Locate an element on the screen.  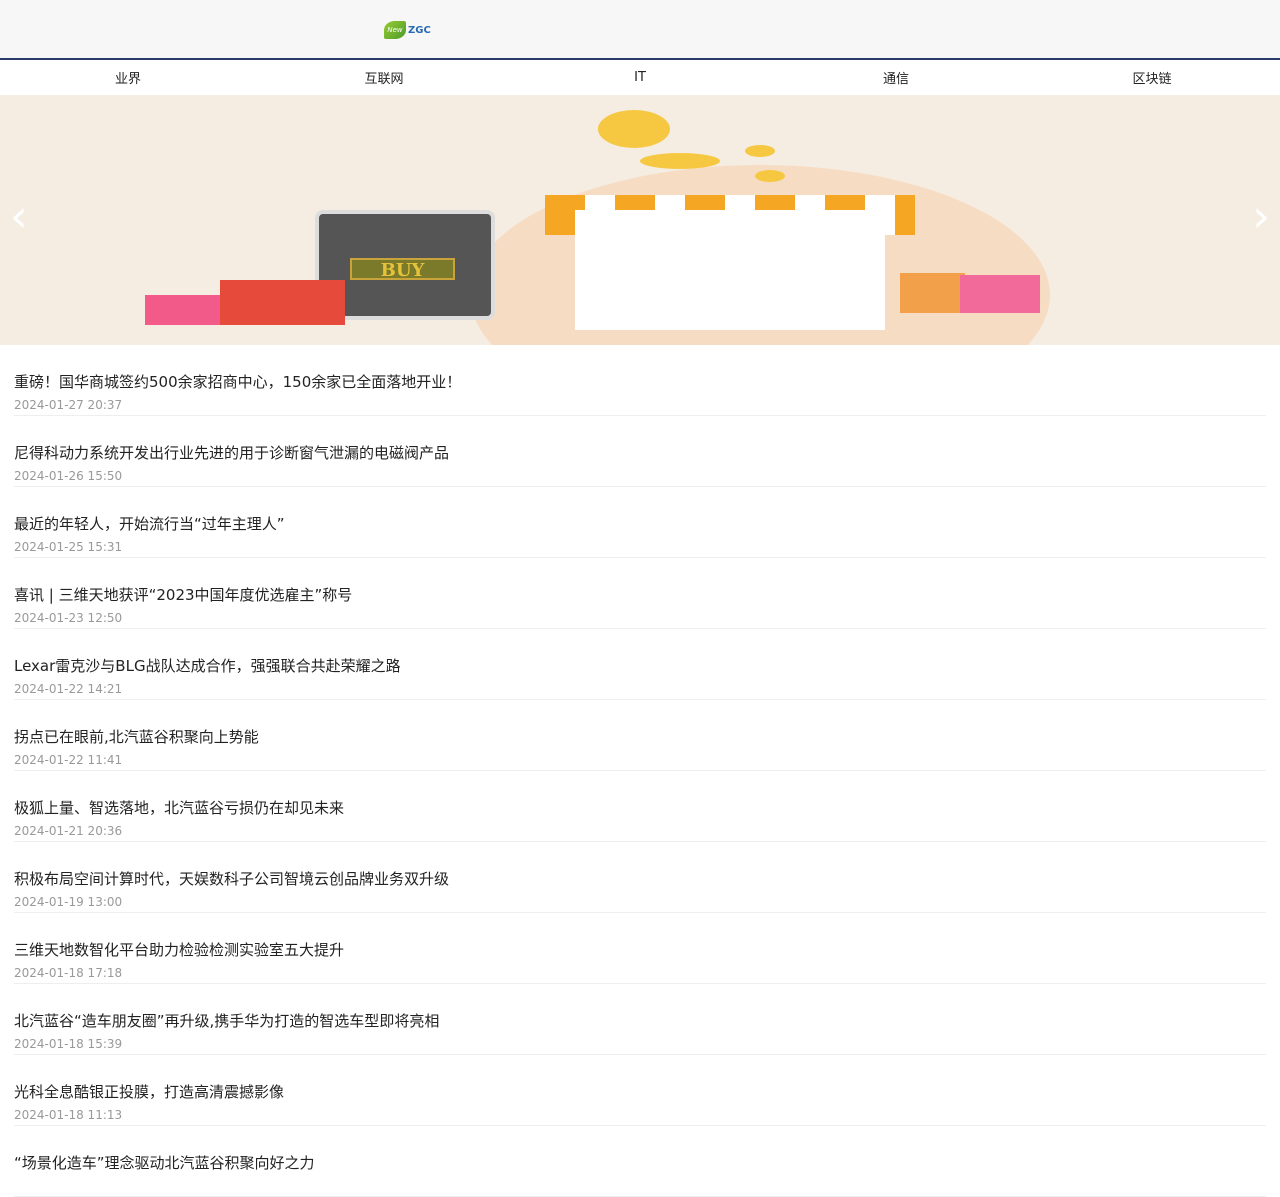
article-item: 拐点已在眼前,北汽蓝谷积聚向上势能 2024-01-22 11:41 is located at coordinates (640, 735).